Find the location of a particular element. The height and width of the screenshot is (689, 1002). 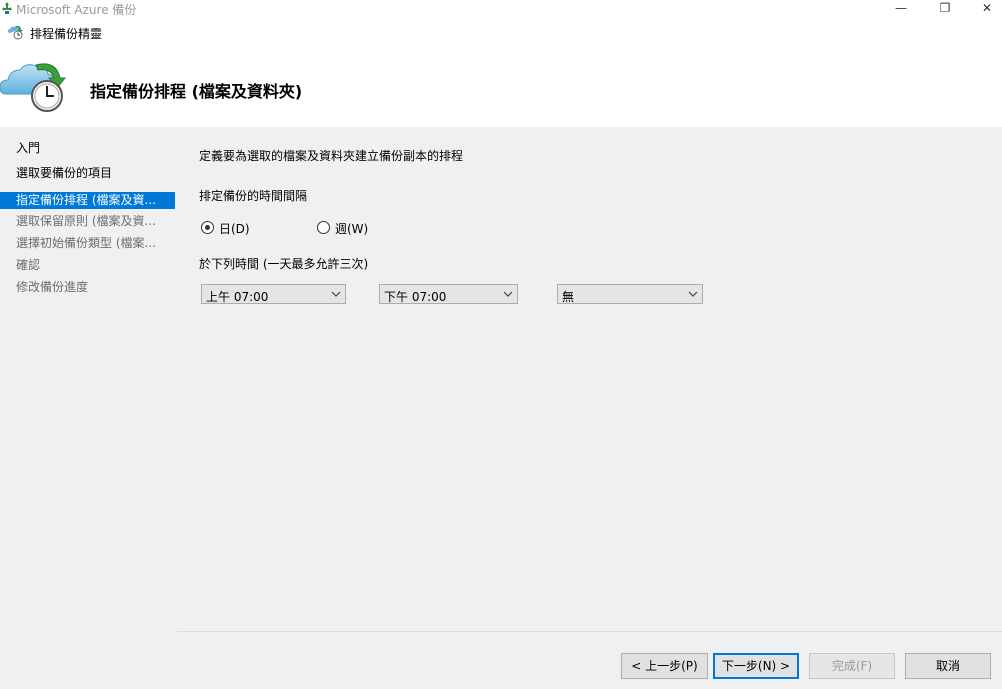

nav-step-confirmation: 確認 is located at coordinates (28, 265).